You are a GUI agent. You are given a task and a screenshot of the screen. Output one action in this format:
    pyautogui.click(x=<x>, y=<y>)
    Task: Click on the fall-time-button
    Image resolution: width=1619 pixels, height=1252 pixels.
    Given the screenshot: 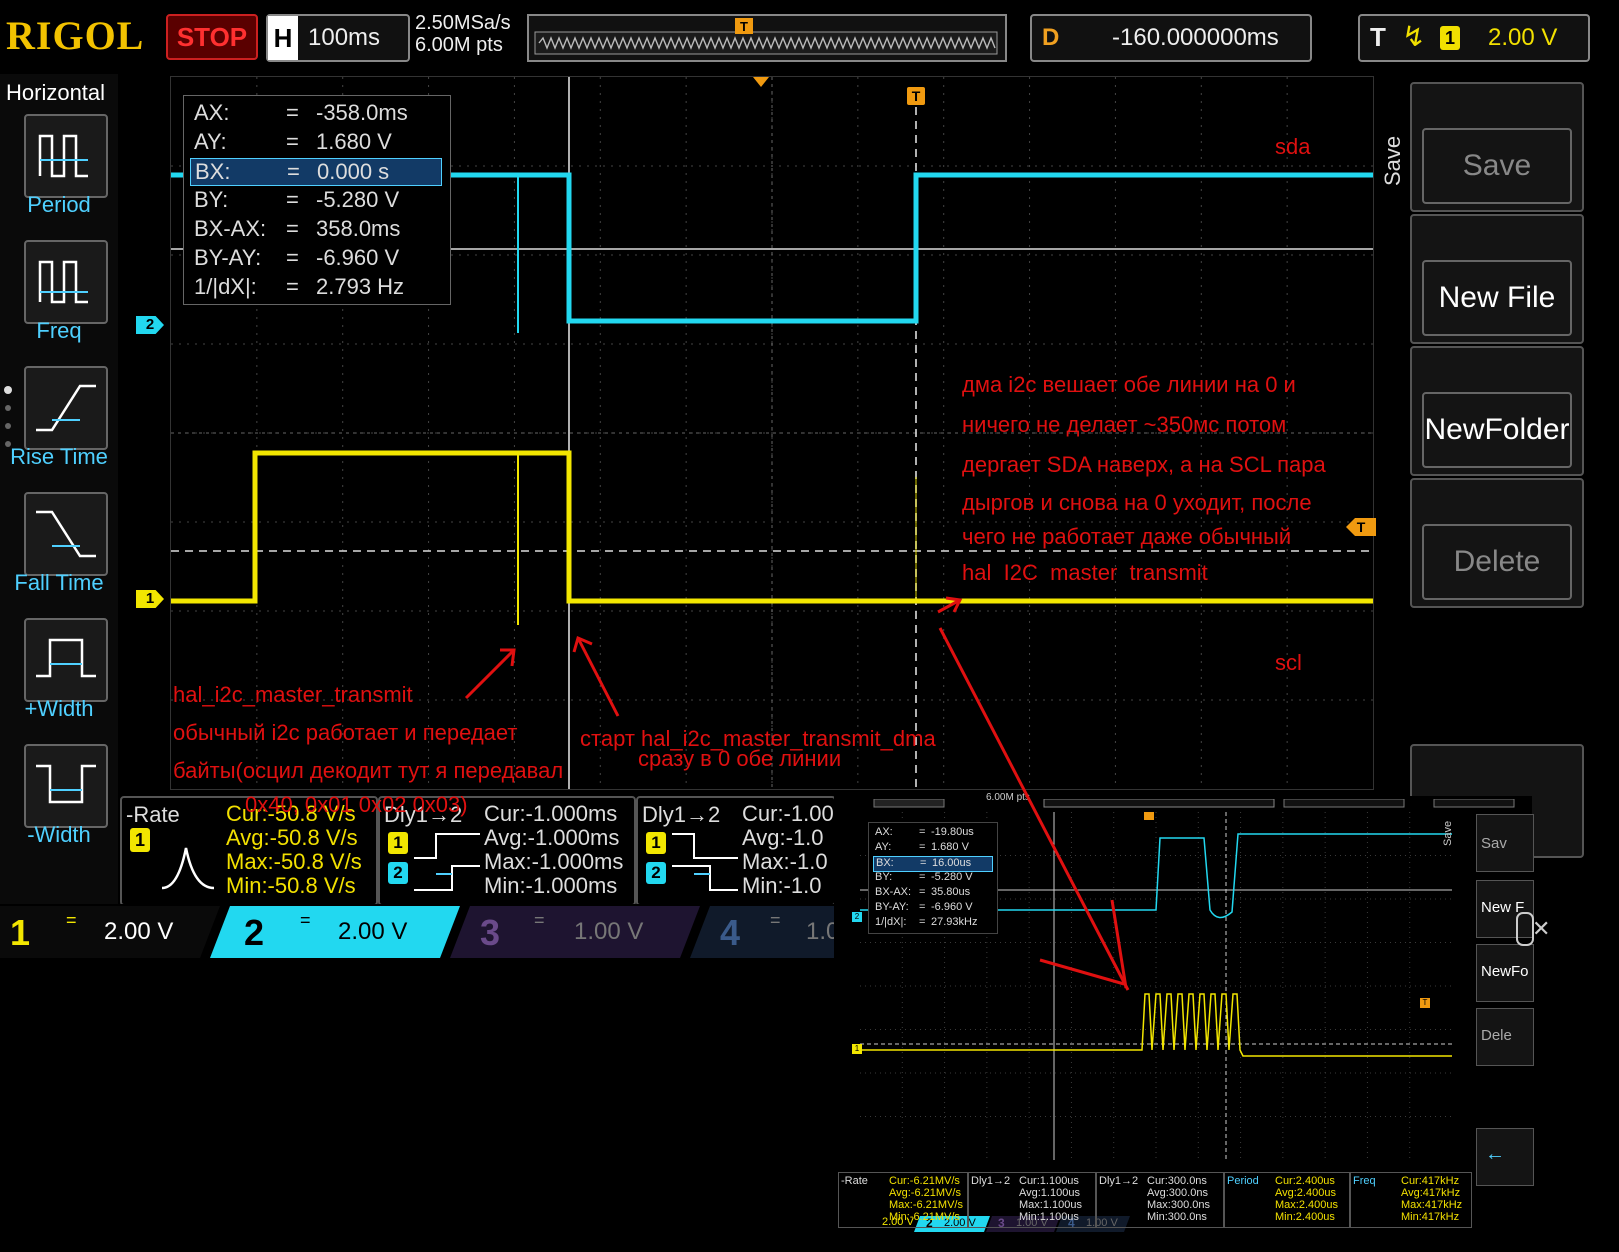 What is the action you would take?
    pyautogui.click(x=66, y=534)
    